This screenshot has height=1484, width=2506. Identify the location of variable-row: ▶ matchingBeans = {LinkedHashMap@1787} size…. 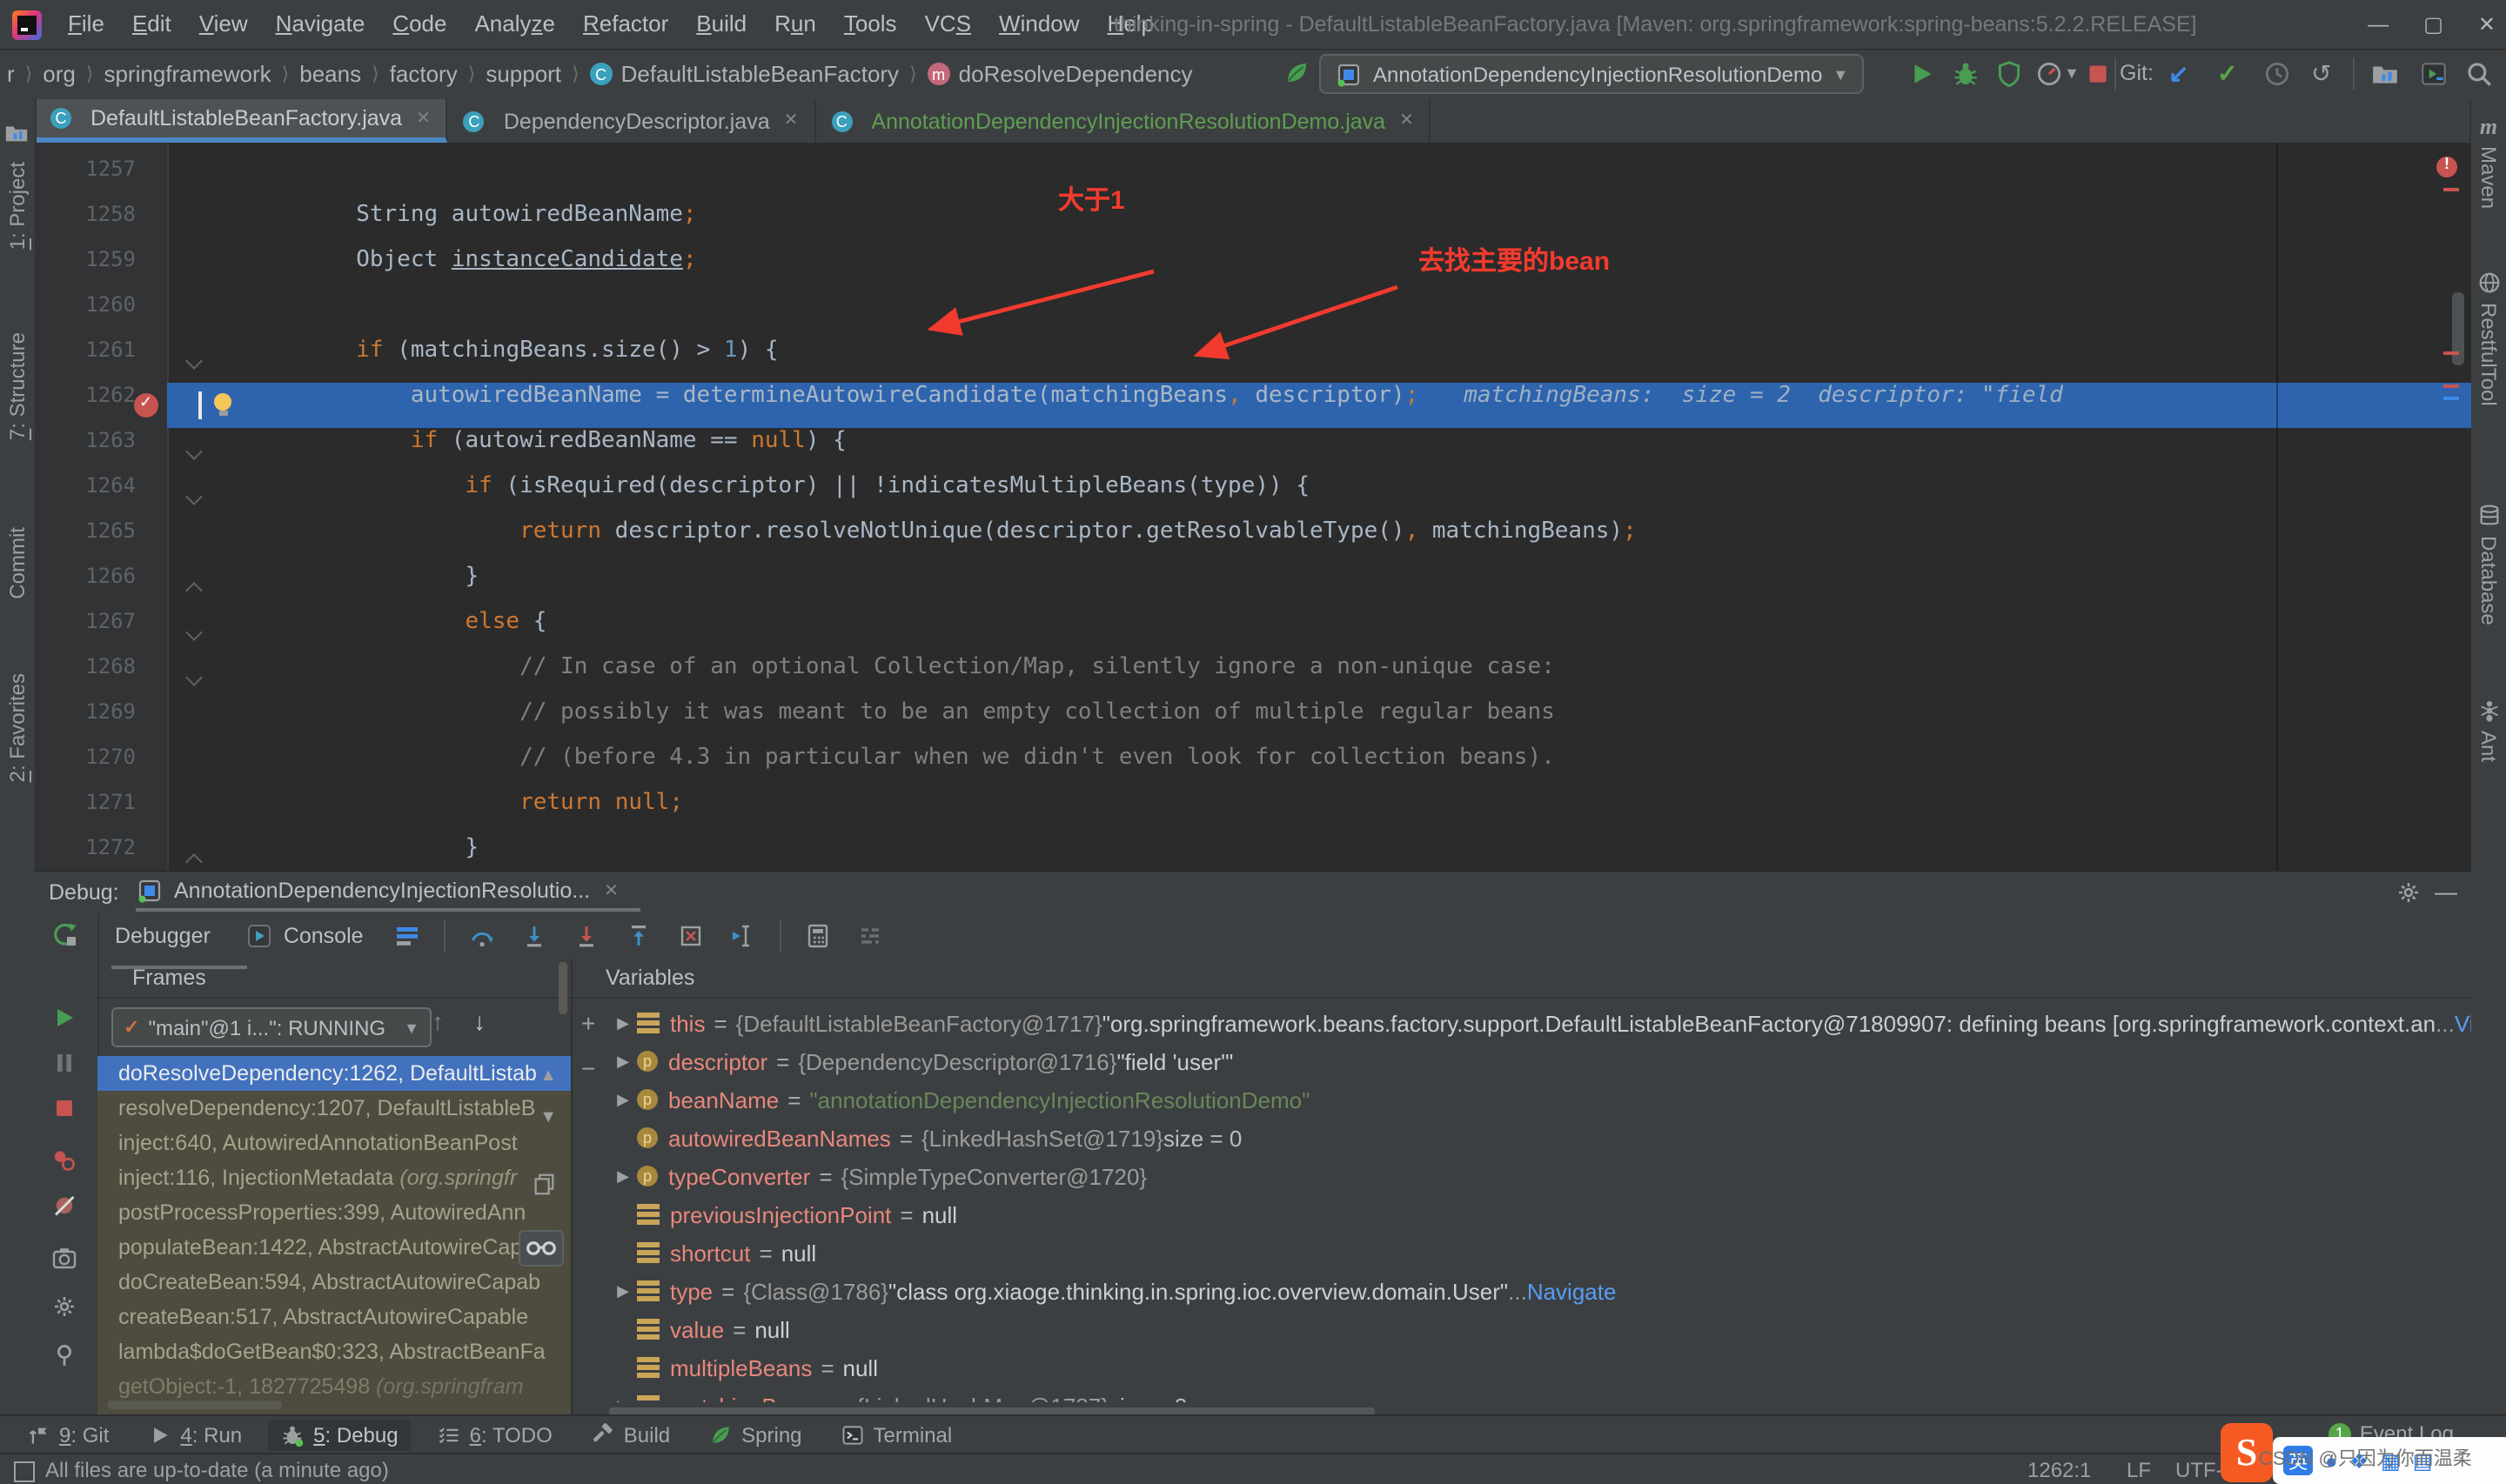
(1540, 1394).